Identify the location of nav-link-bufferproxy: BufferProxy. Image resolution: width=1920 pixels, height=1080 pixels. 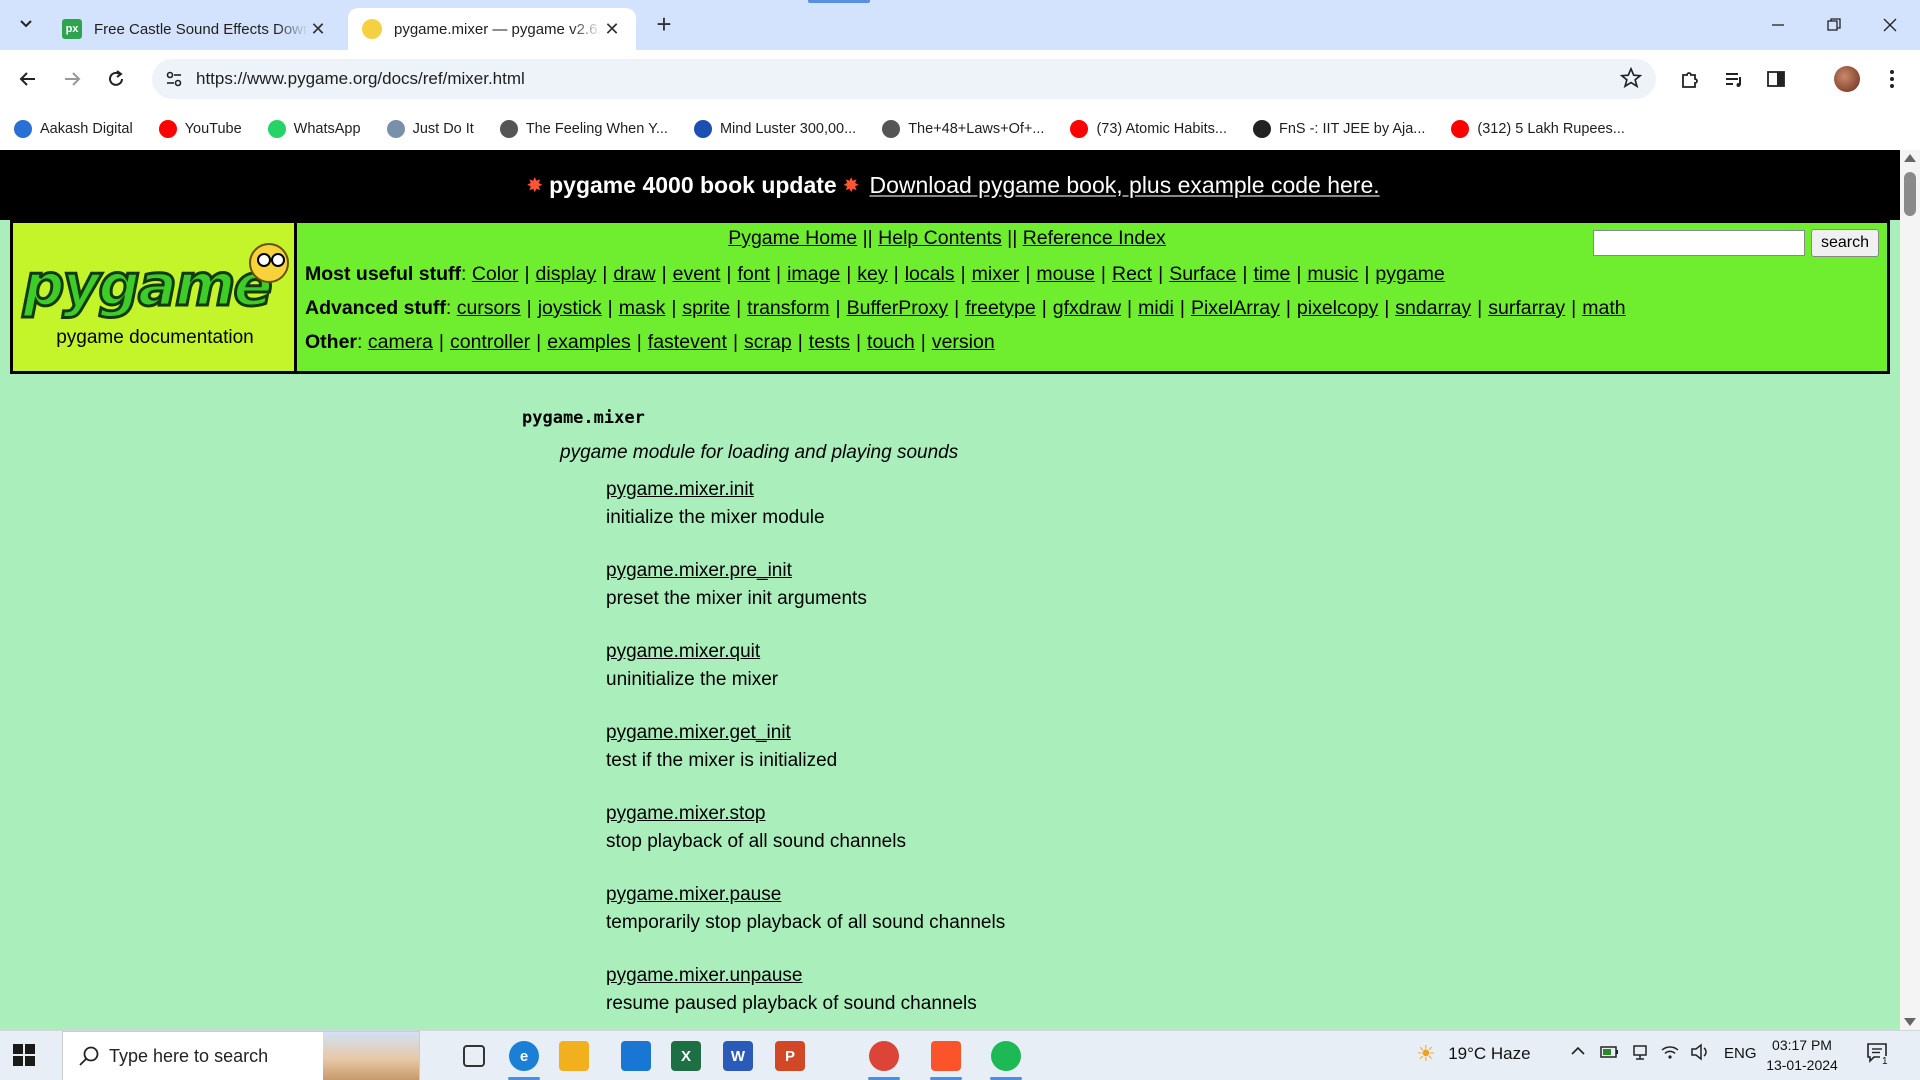
(898, 308).